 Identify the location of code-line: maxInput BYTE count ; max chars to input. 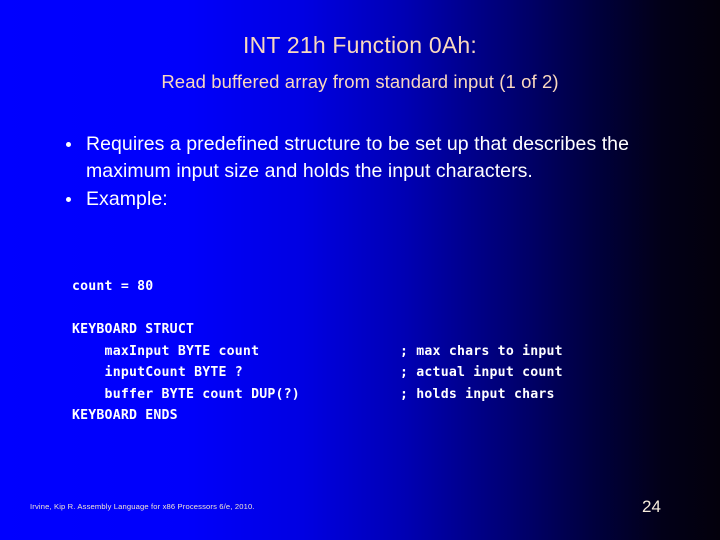
(317, 352).